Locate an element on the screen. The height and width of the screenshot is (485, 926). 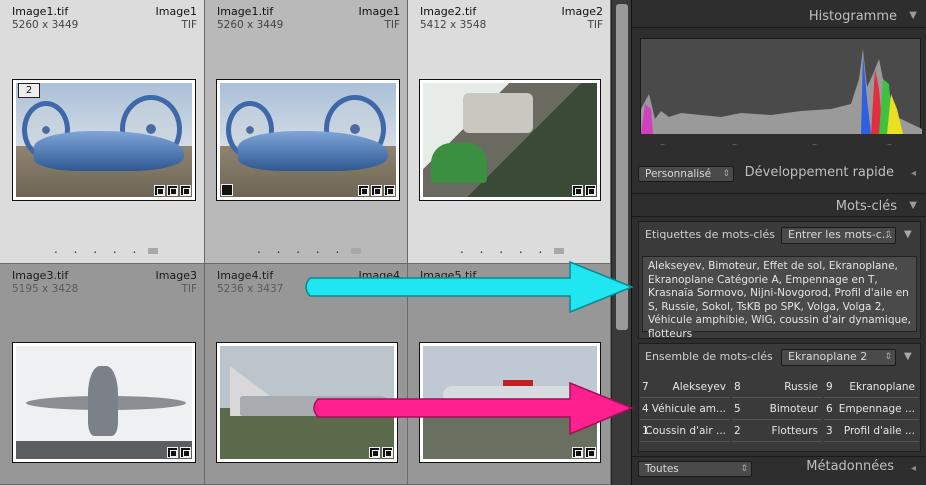
histogram-graph is located at coordinates (781, 91).